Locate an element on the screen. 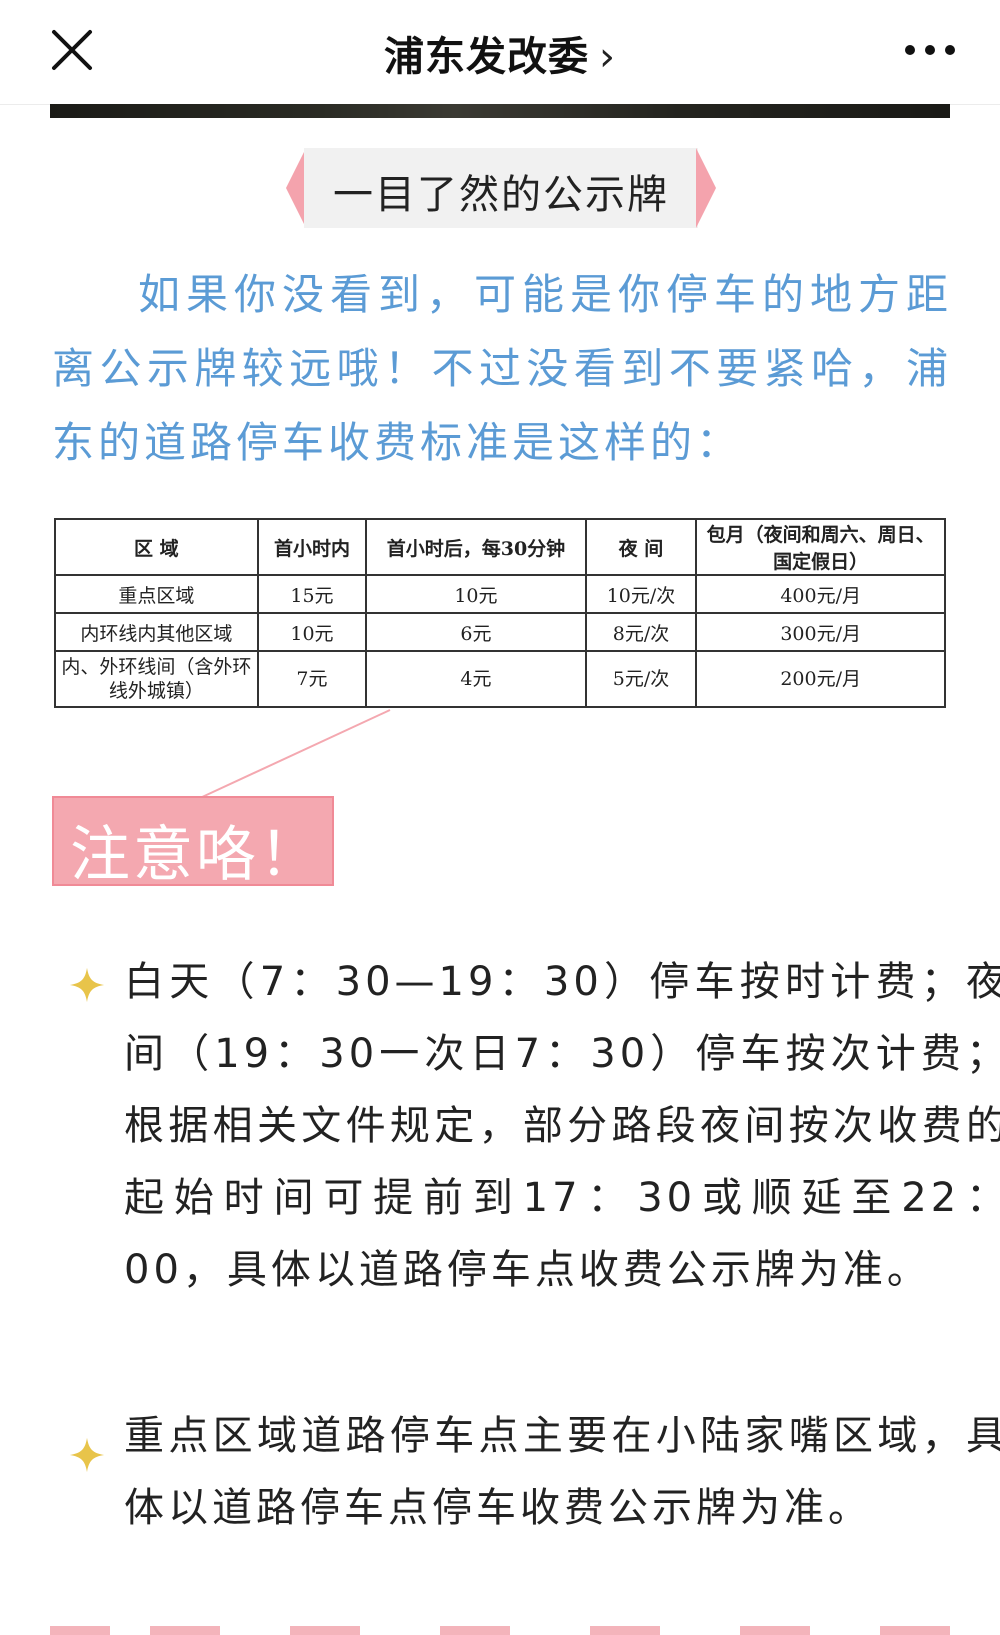 The height and width of the screenshot is (1635, 1000). table-cell: 重点区域 is located at coordinates (156, 594).